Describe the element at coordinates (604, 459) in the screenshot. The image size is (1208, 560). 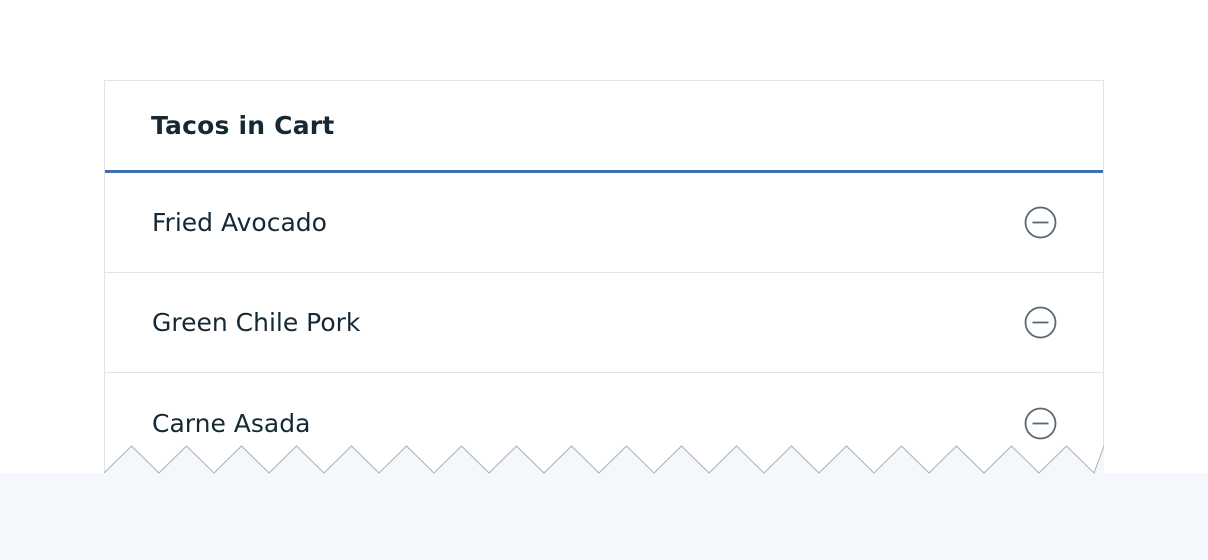
I see `torn-edge-divider` at that location.